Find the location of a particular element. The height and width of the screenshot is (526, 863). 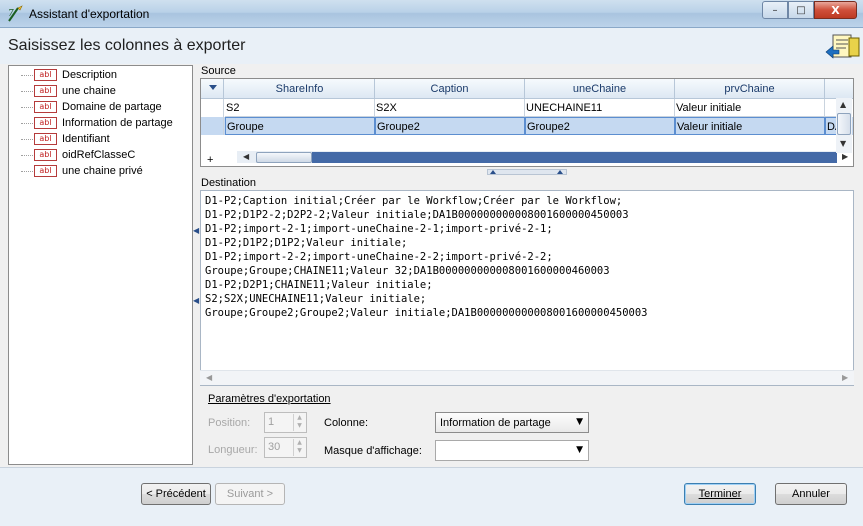

list-item: abl Description is located at coordinates (100, 75).